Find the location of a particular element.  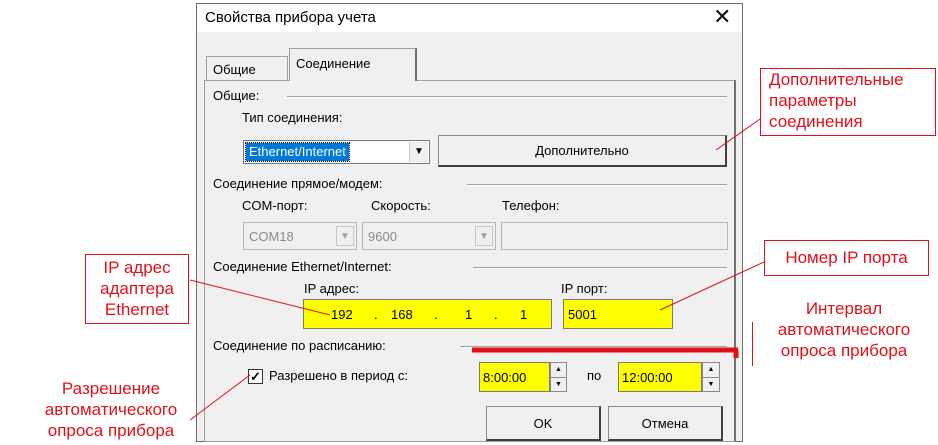

annotation-text: соединения is located at coordinates (816, 121).